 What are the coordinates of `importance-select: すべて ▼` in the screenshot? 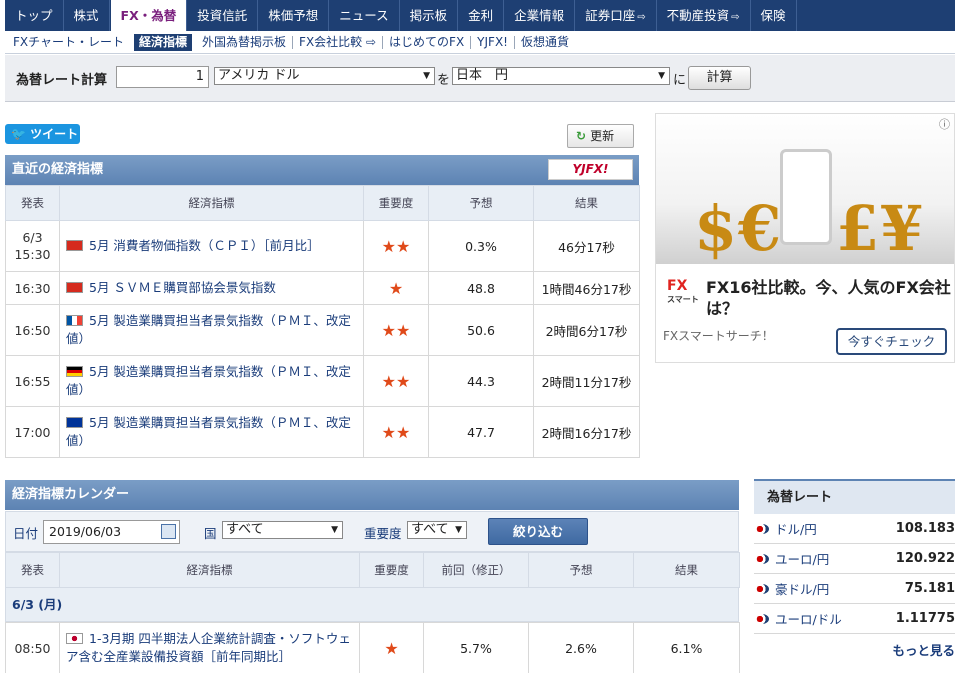 It's located at (437, 530).